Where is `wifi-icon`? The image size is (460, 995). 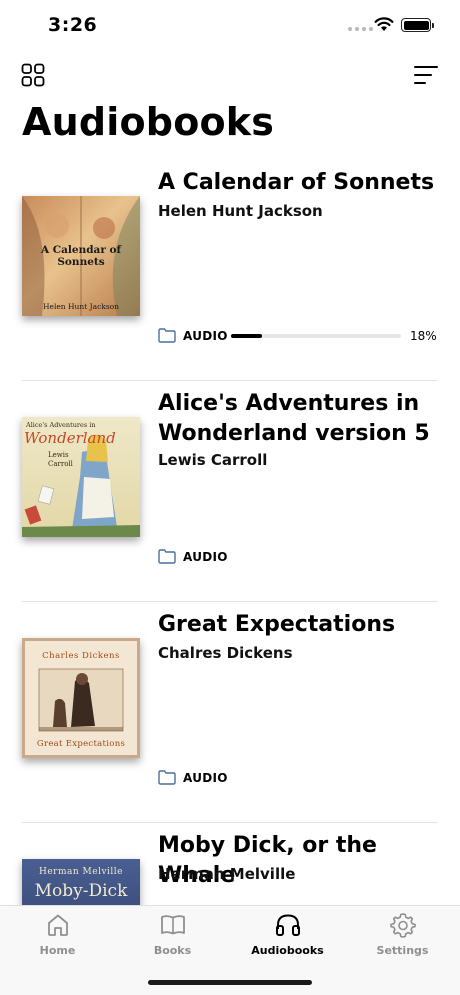
wifi-icon is located at coordinates (384, 24).